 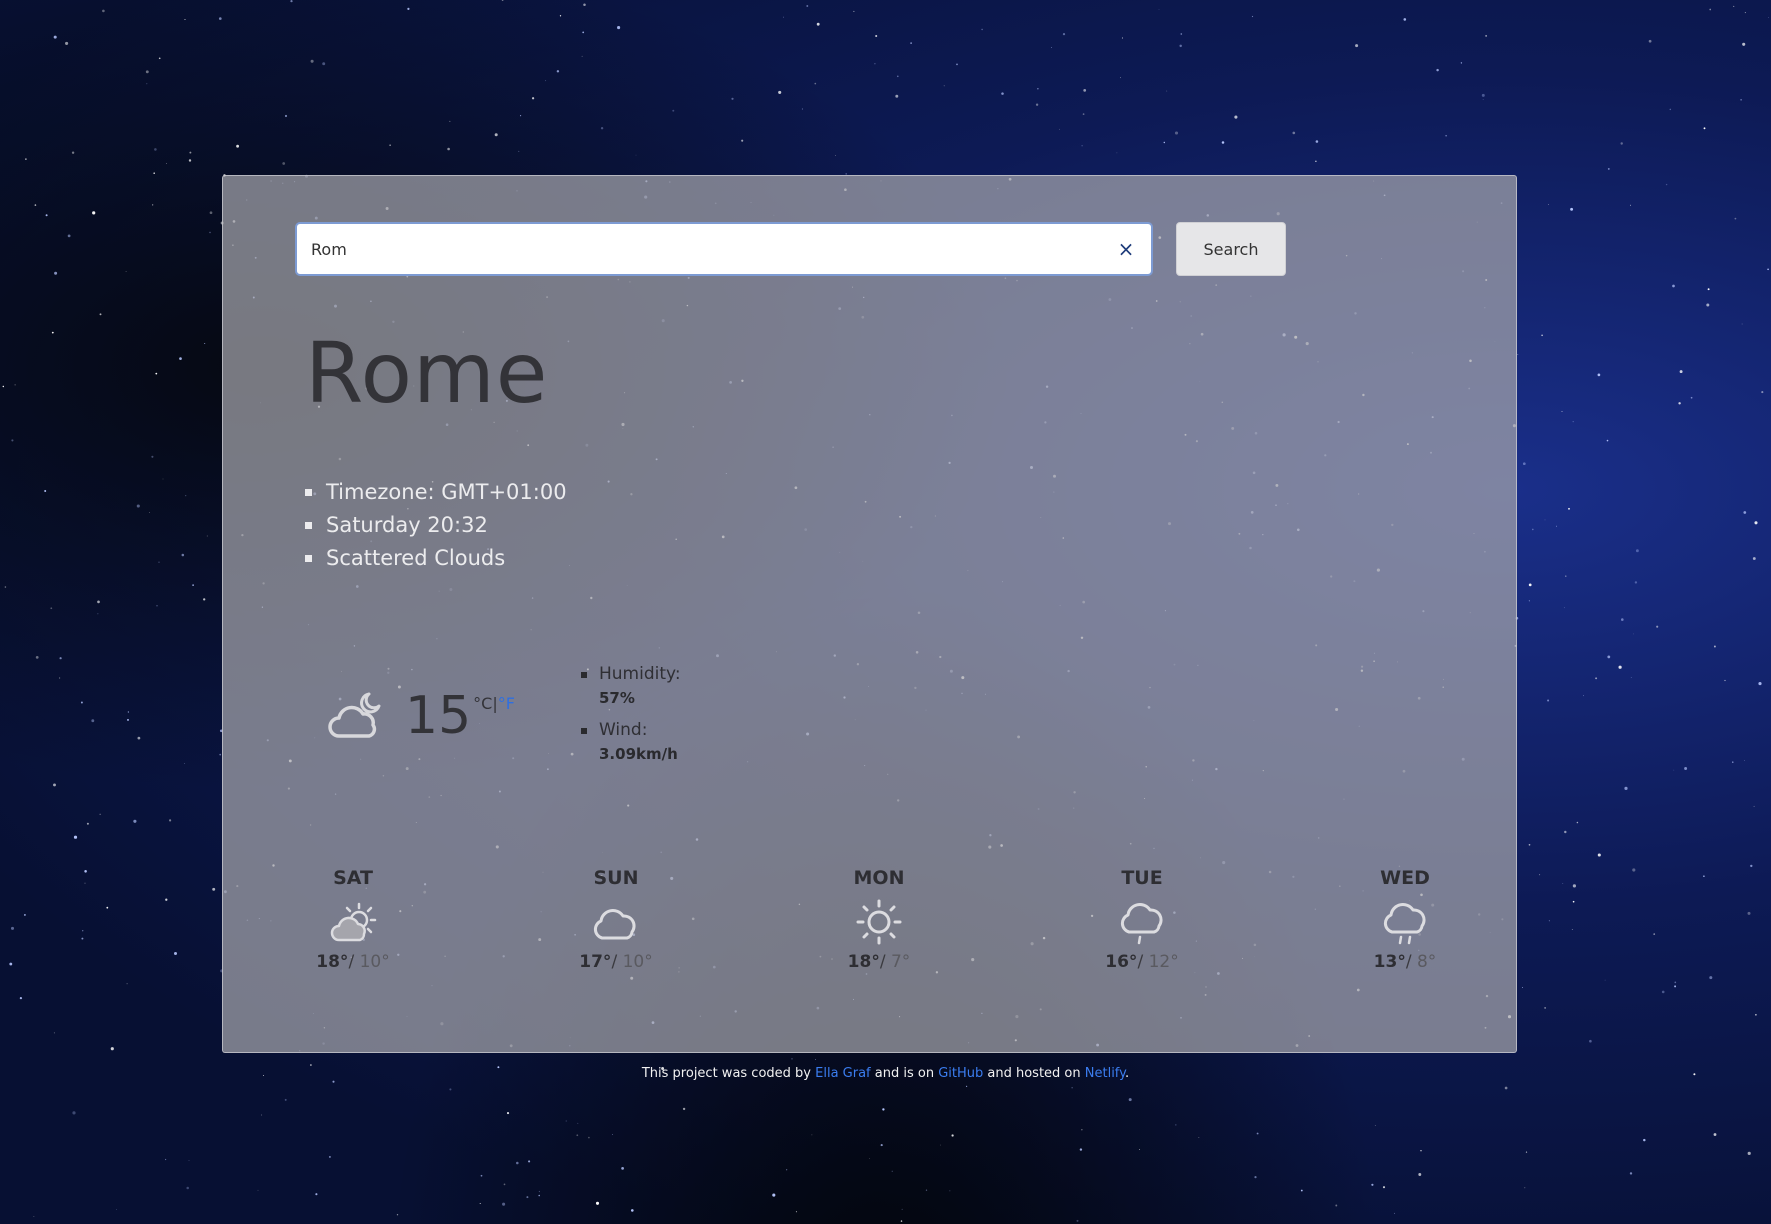 What do you see at coordinates (616, 878) in the screenshot?
I see `forecast-day-name: SUN` at bounding box center [616, 878].